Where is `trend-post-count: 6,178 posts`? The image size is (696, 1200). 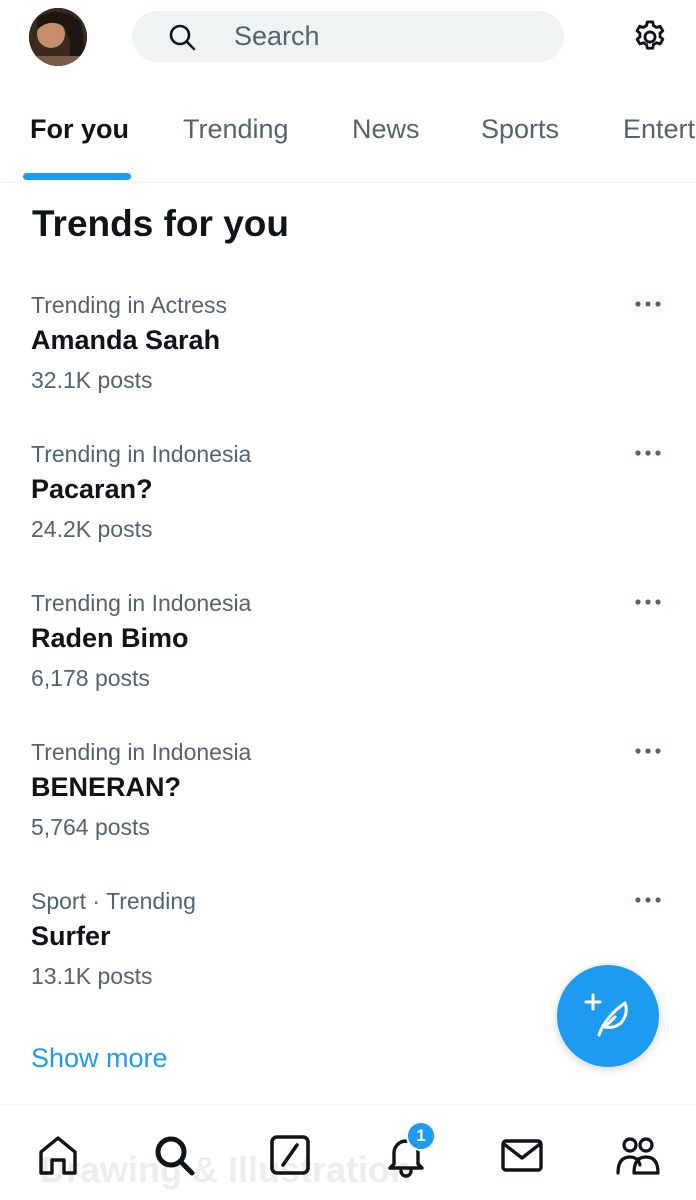
trend-post-count: 6,178 posts is located at coordinates (90, 678).